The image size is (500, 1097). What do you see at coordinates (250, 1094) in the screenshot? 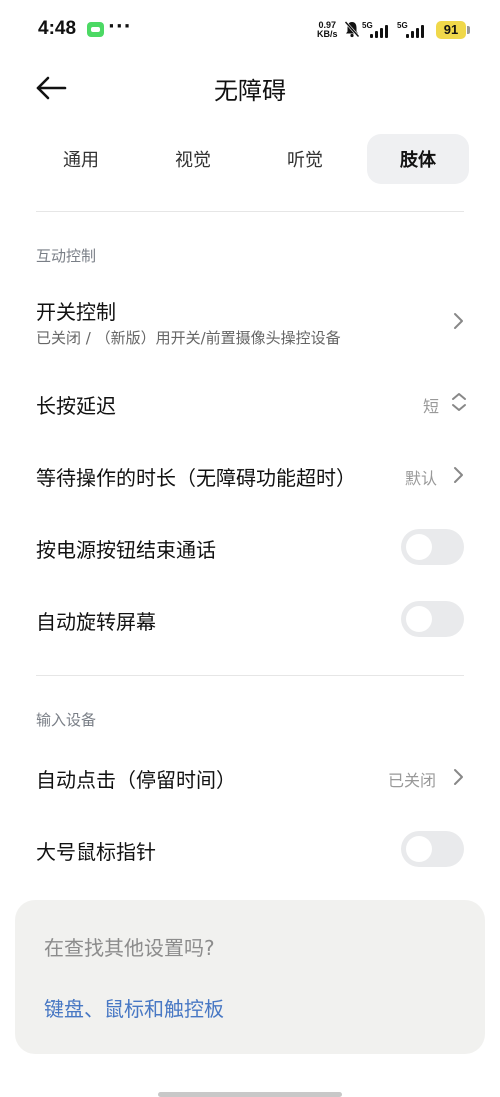
I see `home-indicator` at bounding box center [250, 1094].